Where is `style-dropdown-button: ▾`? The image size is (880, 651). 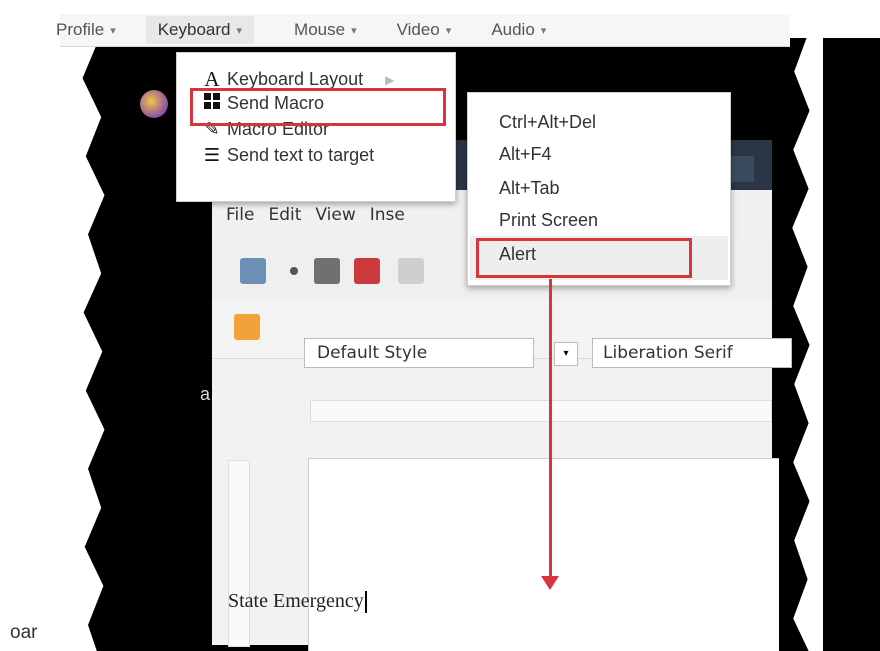
style-dropdown-button: ▾ is located at coordinates (566, 354).